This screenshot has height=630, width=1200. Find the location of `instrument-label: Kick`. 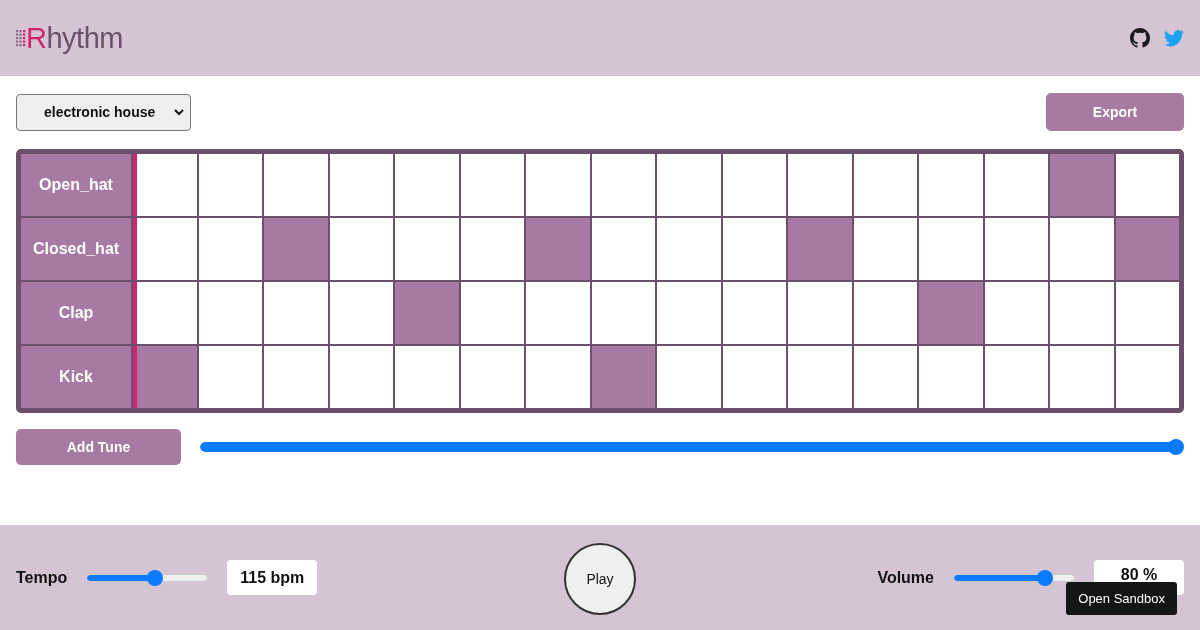

instrument-label: Kick is located at coordinates (76, 377).